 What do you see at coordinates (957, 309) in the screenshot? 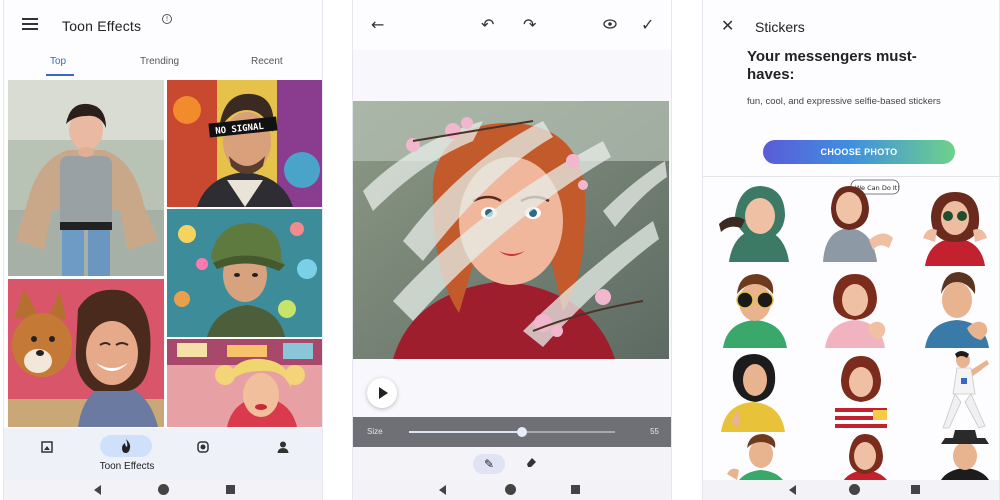
I see `sticker-heart-hands-man` at bounding box center [957, 309].